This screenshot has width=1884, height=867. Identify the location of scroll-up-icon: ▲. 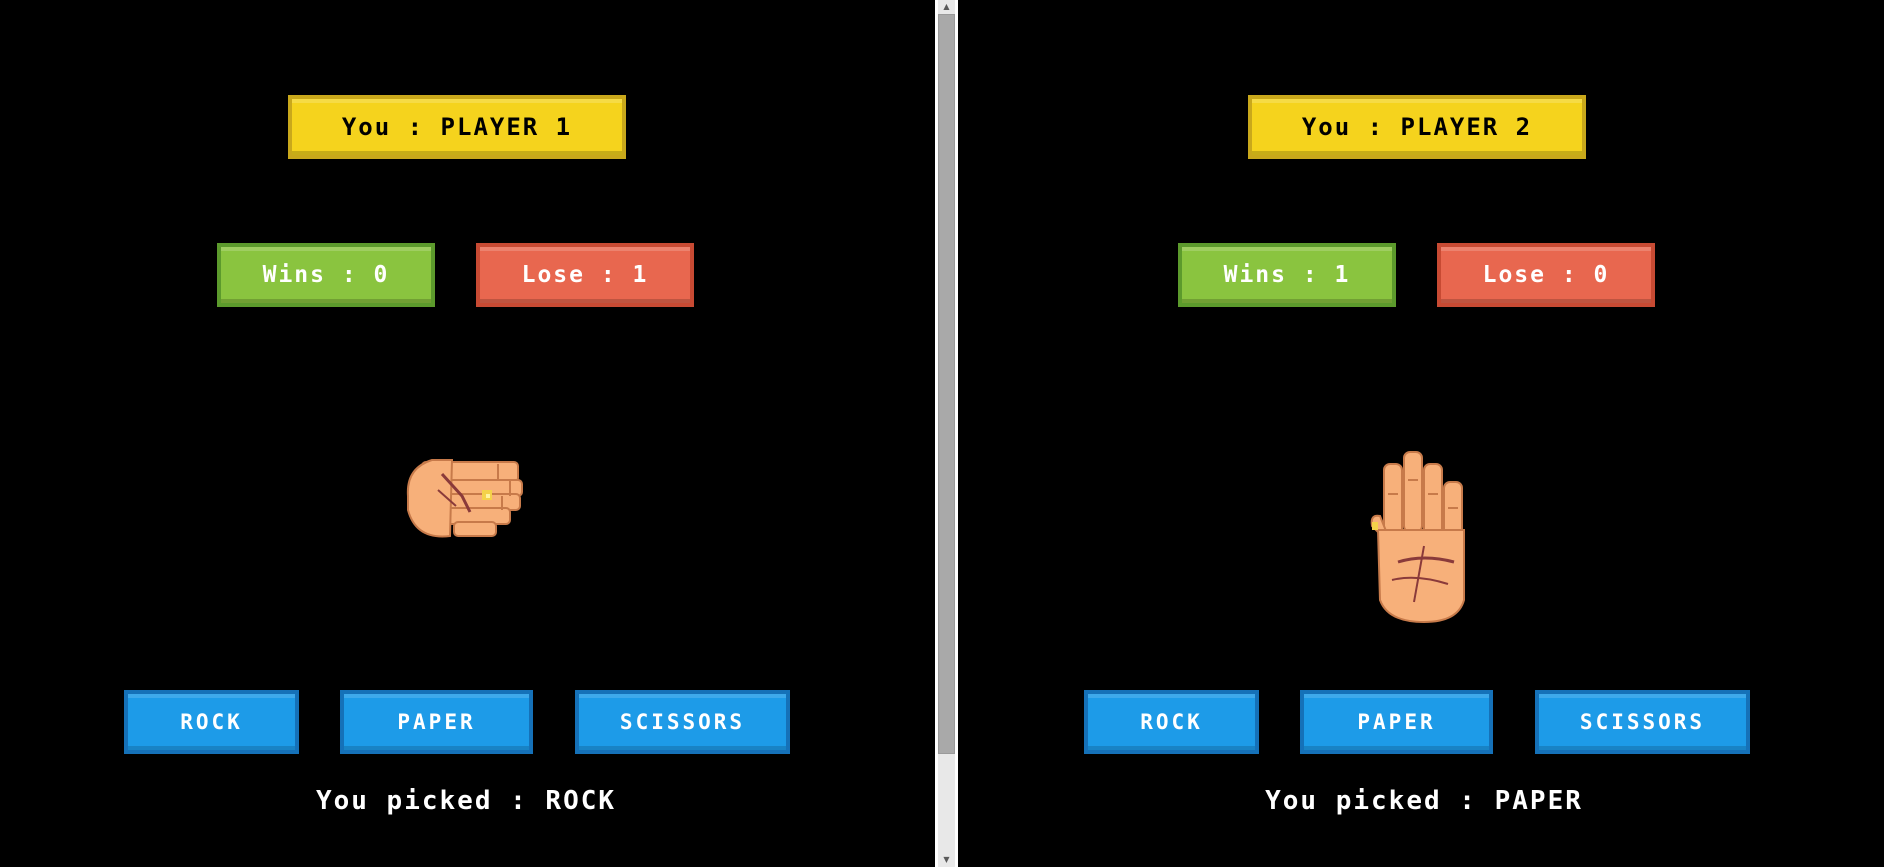
(946, 7).